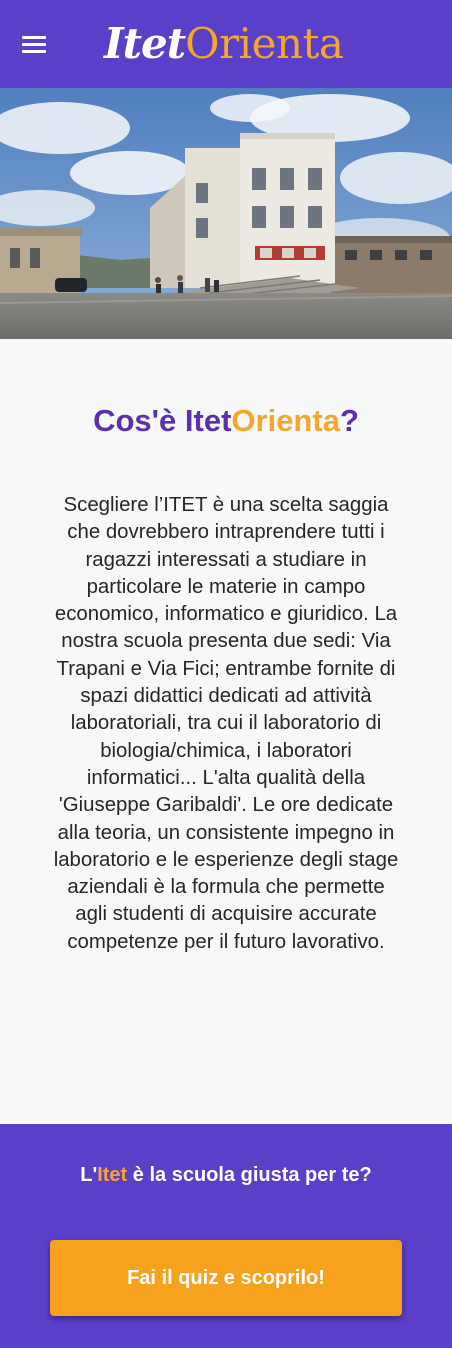 This screenshot has width=452, height=1348. Describe the element at coordinates (226, 1278) in the screenshot. I see `take-quiz-button: Fai il quiz e scoprilo!` at that location.